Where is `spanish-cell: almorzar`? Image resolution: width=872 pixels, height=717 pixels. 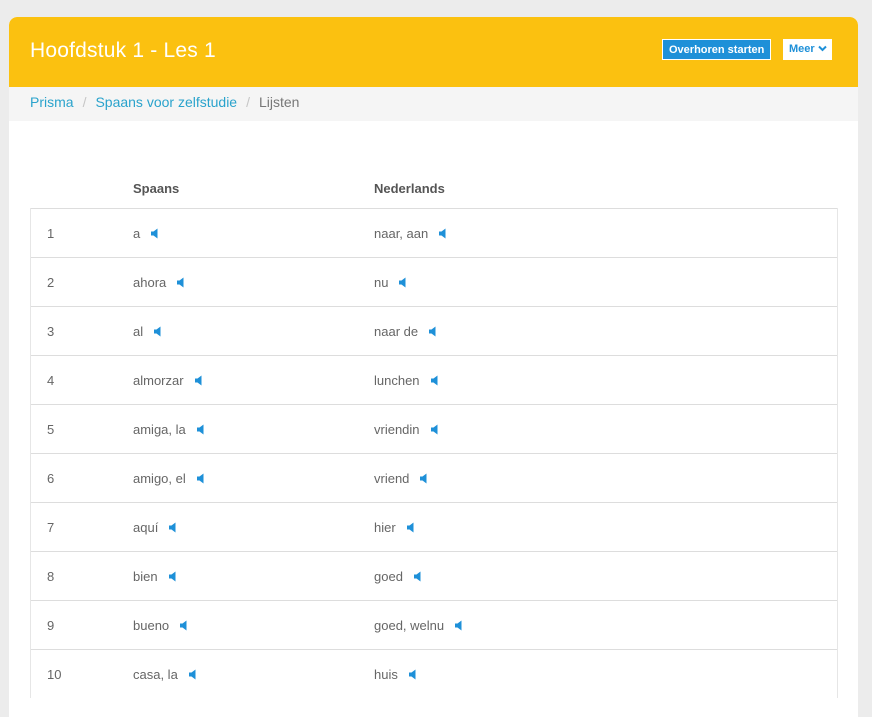
spanish-cell: almorzar is located at coordinates (253, 380).